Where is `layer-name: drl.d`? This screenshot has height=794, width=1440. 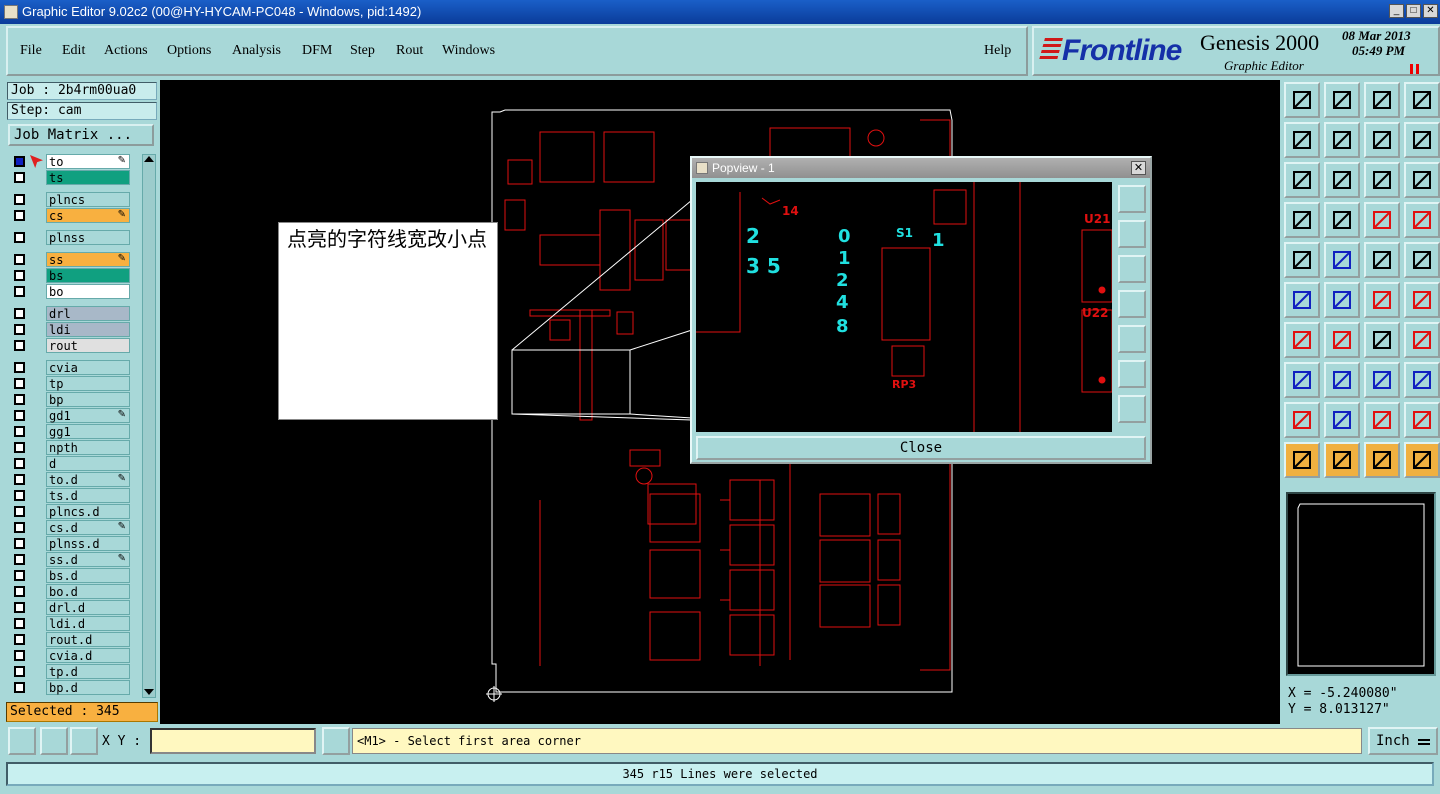
layer-name: drl.d is located at coordinates (88, 607).